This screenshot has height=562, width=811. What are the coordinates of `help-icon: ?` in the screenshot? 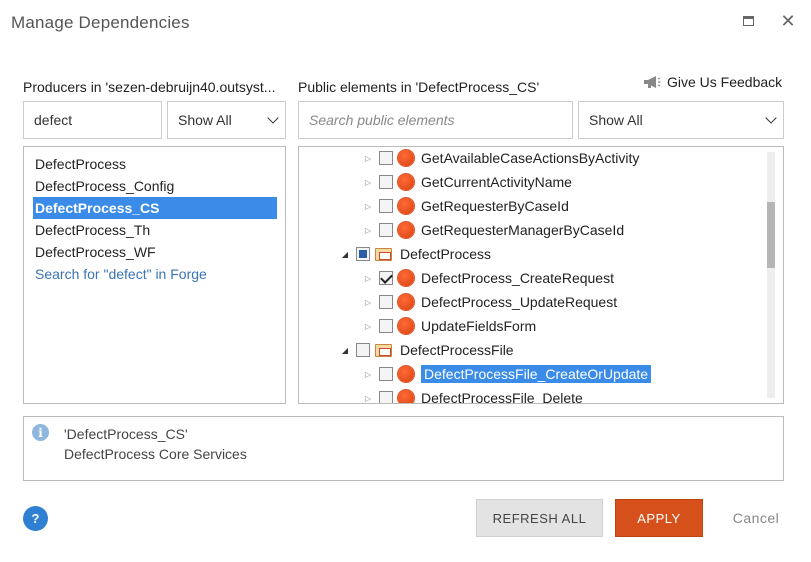 It's located at (35, 518).